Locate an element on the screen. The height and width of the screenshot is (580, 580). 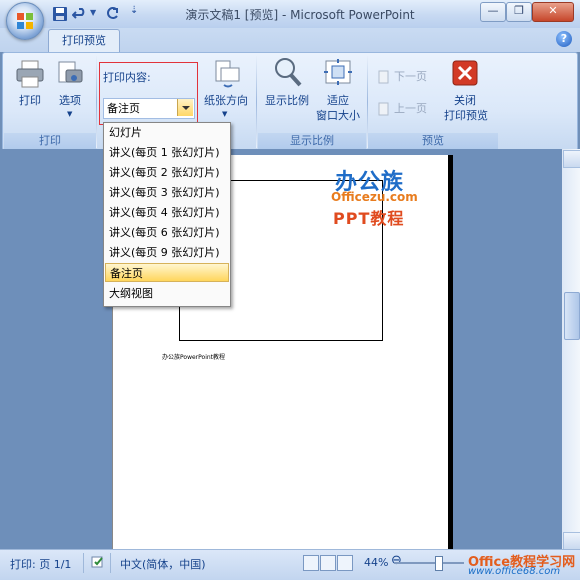
undo-dropdown-icon: ▼ is located at coordinates (93, 12).